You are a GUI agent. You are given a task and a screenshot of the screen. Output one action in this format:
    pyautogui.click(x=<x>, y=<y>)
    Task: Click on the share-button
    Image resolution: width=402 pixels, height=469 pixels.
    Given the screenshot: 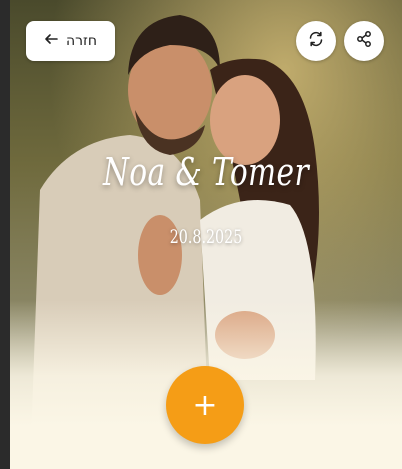 What is the action you would take?
    pyautogui.click(x=364, y=41)
    